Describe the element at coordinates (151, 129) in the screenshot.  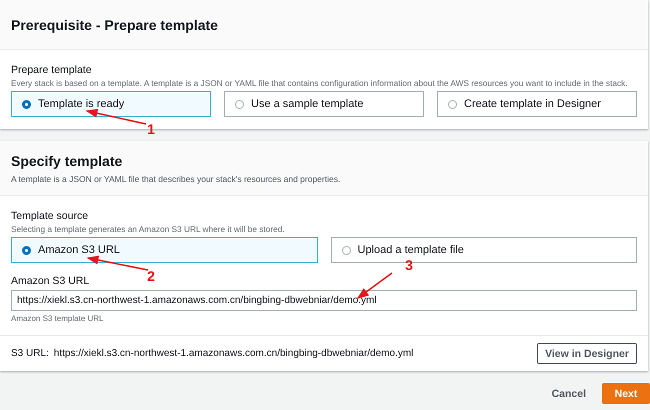
I see `annotation-number: 1` at that location.